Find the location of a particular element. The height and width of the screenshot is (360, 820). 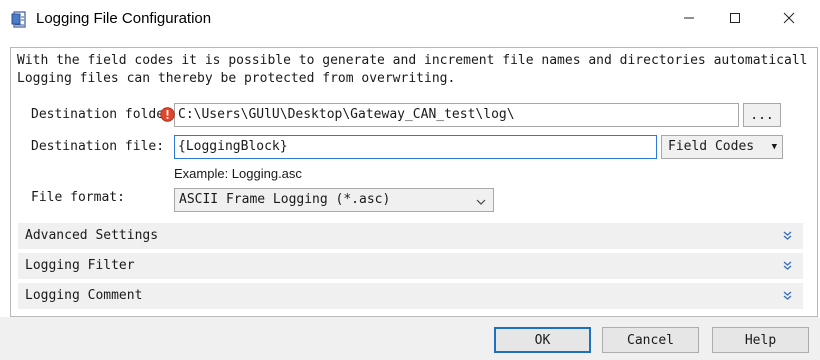

close-button is located at coordinates (789, 20).